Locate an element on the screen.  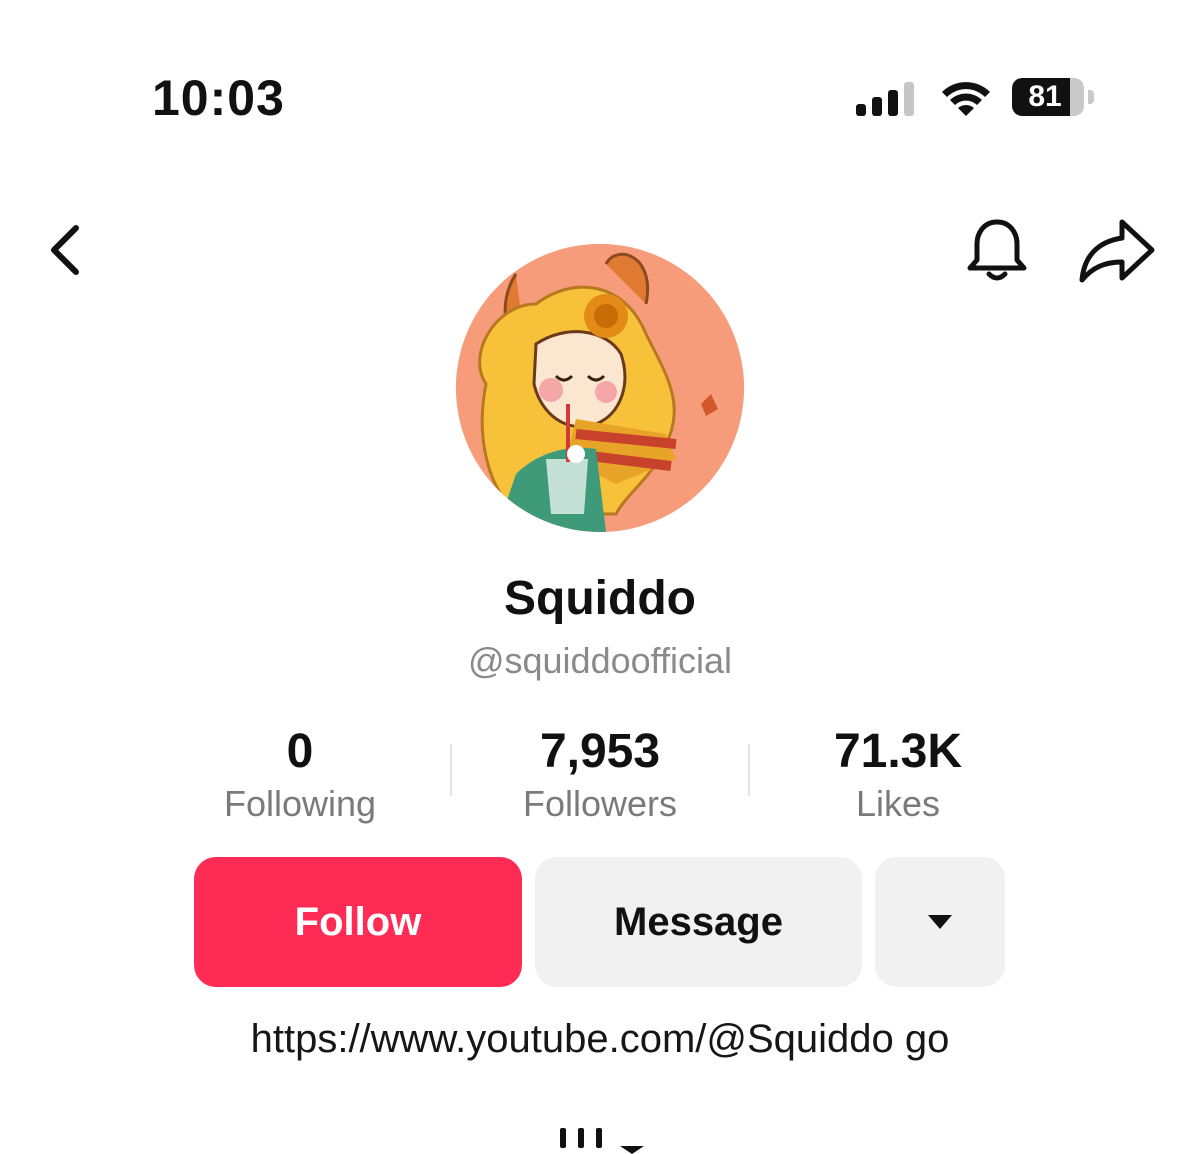
signal-icon is located at coordinates (885, 99).